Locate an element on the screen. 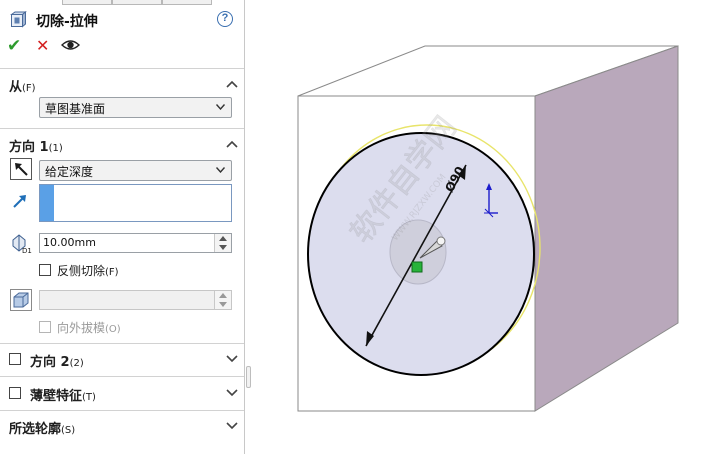  extrude-direction-arrow-icon is located at coordinates (19, 201).